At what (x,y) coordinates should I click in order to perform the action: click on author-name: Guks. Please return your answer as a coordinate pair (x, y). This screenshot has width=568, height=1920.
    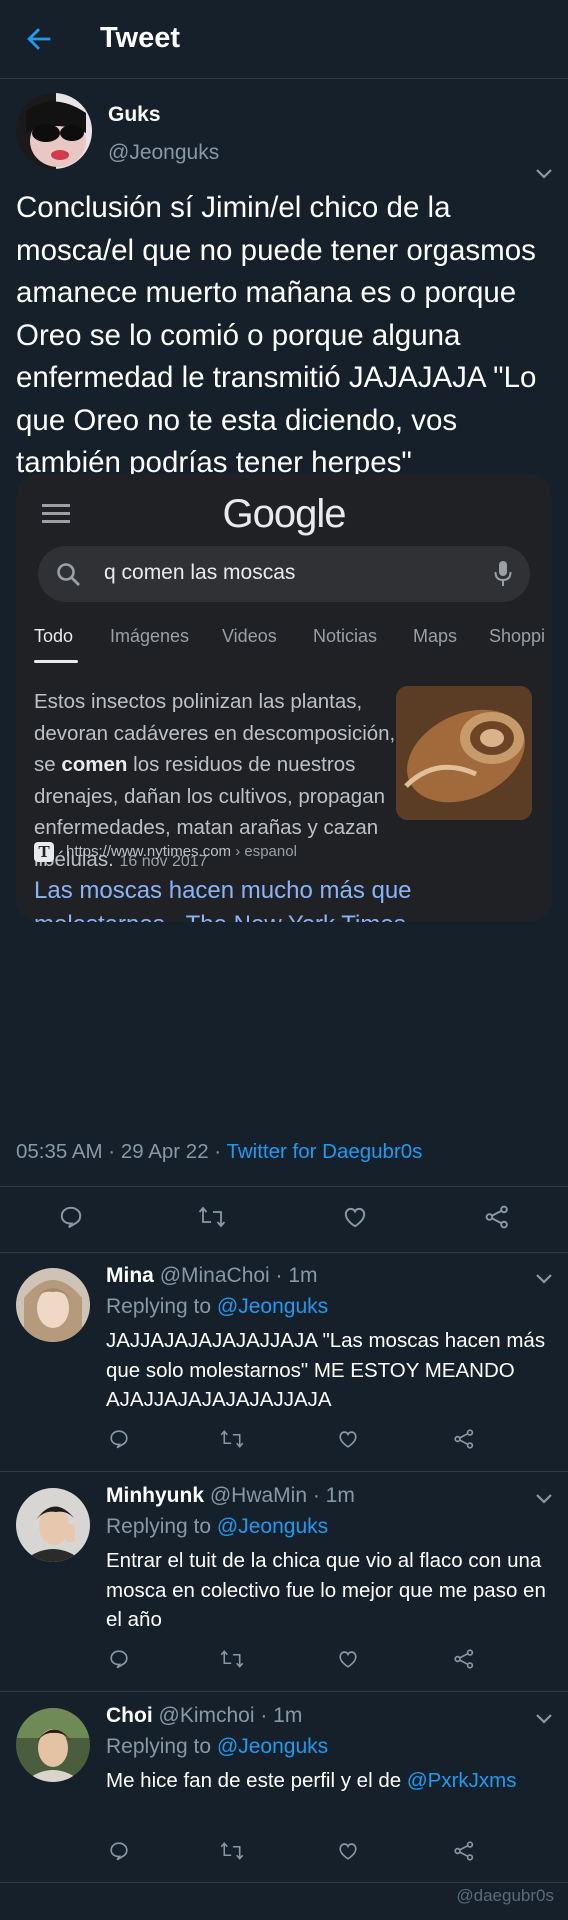
    Looking at the image, I should click on (134, 115).